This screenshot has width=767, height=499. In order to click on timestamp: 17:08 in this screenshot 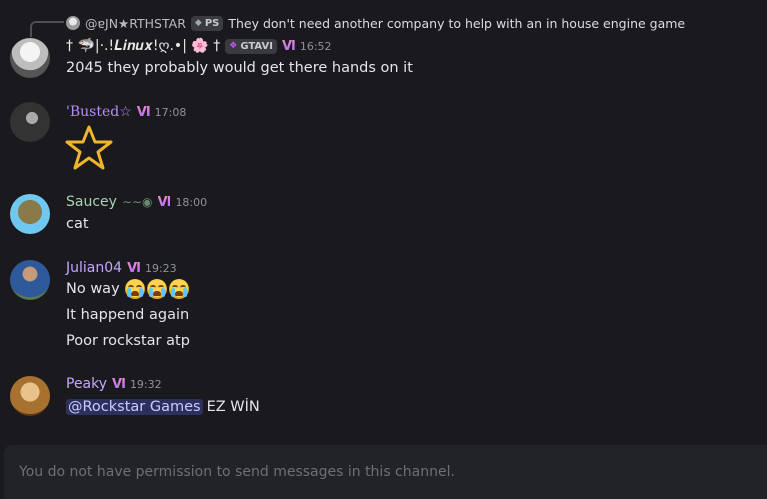, I will do `click(171, 112)`.